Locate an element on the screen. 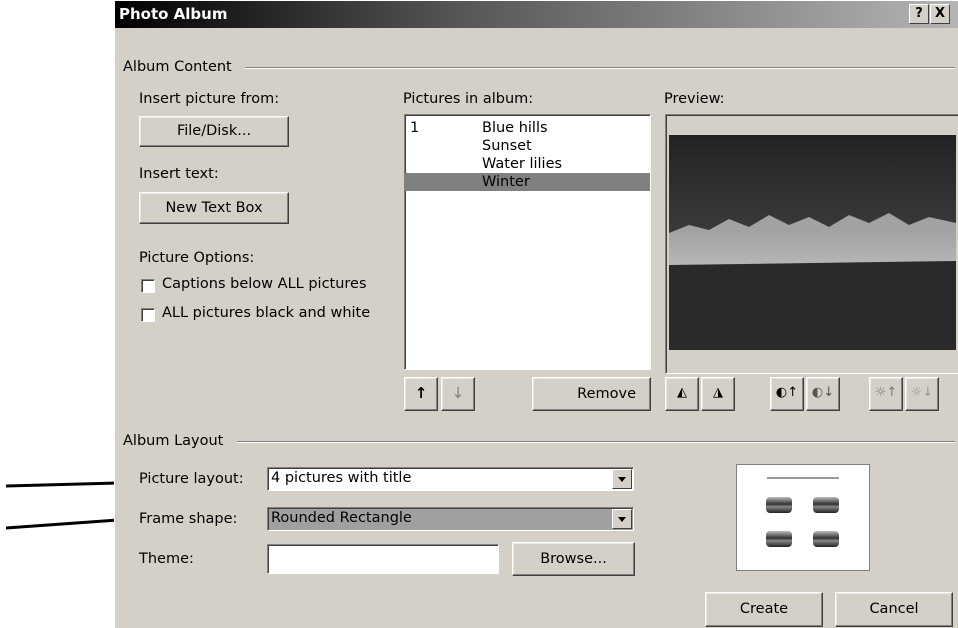  list-item-name: Sunset is located at coordinates (507, 146).